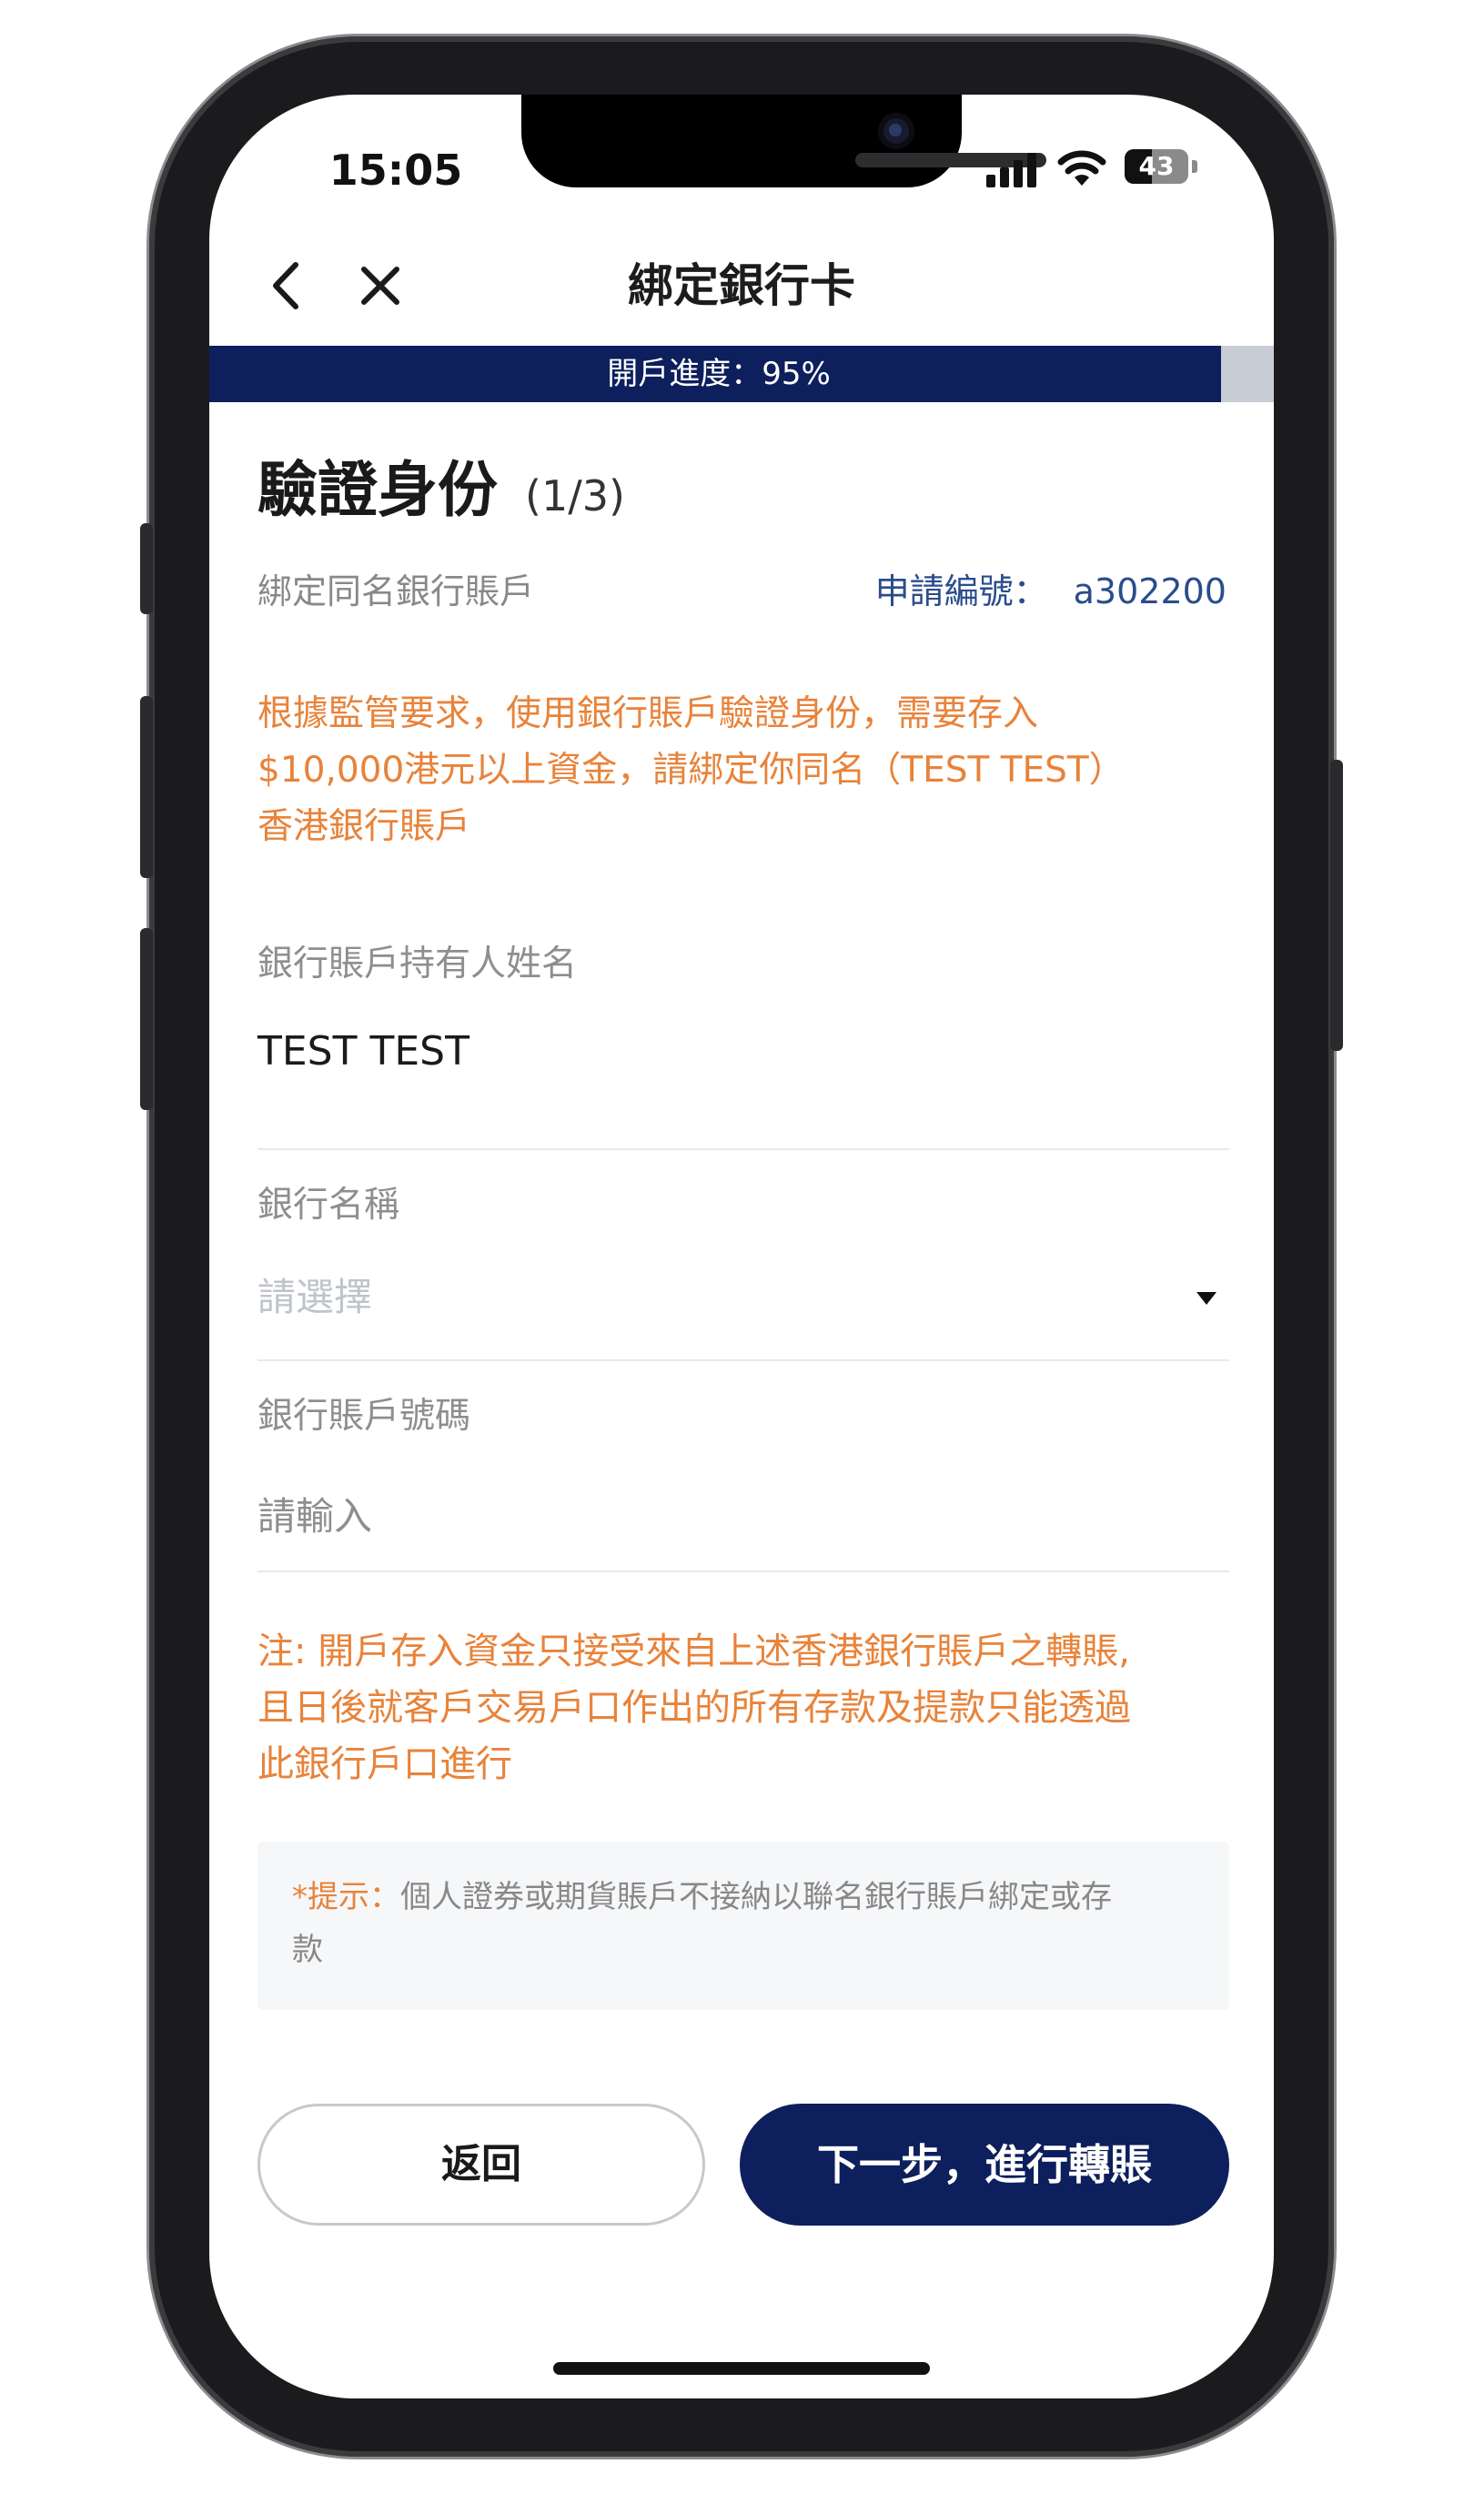 The height and width of the screenshot is (2494, 1484). I want to click on note-line: 且日後就客戶交易戶口作出的所有存款及提款只能透過, so click(694, 1708).